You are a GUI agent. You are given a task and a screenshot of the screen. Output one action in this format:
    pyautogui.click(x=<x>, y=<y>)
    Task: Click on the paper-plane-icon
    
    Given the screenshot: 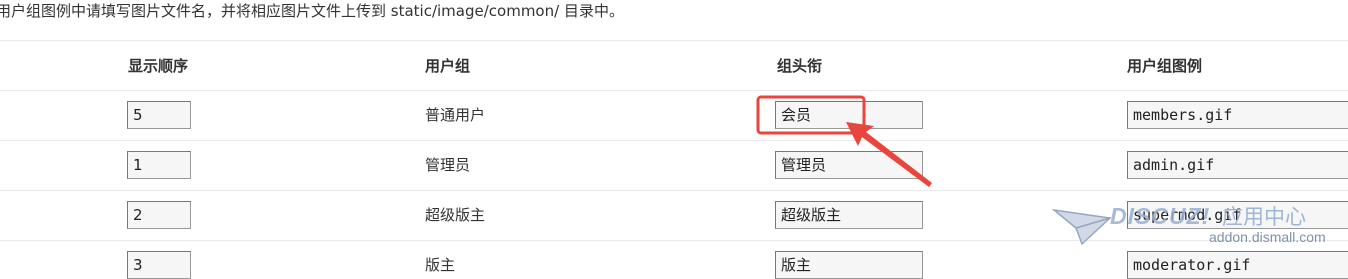 What is the action you would take?
    pyautogui.click(x=1082, y=227)
    